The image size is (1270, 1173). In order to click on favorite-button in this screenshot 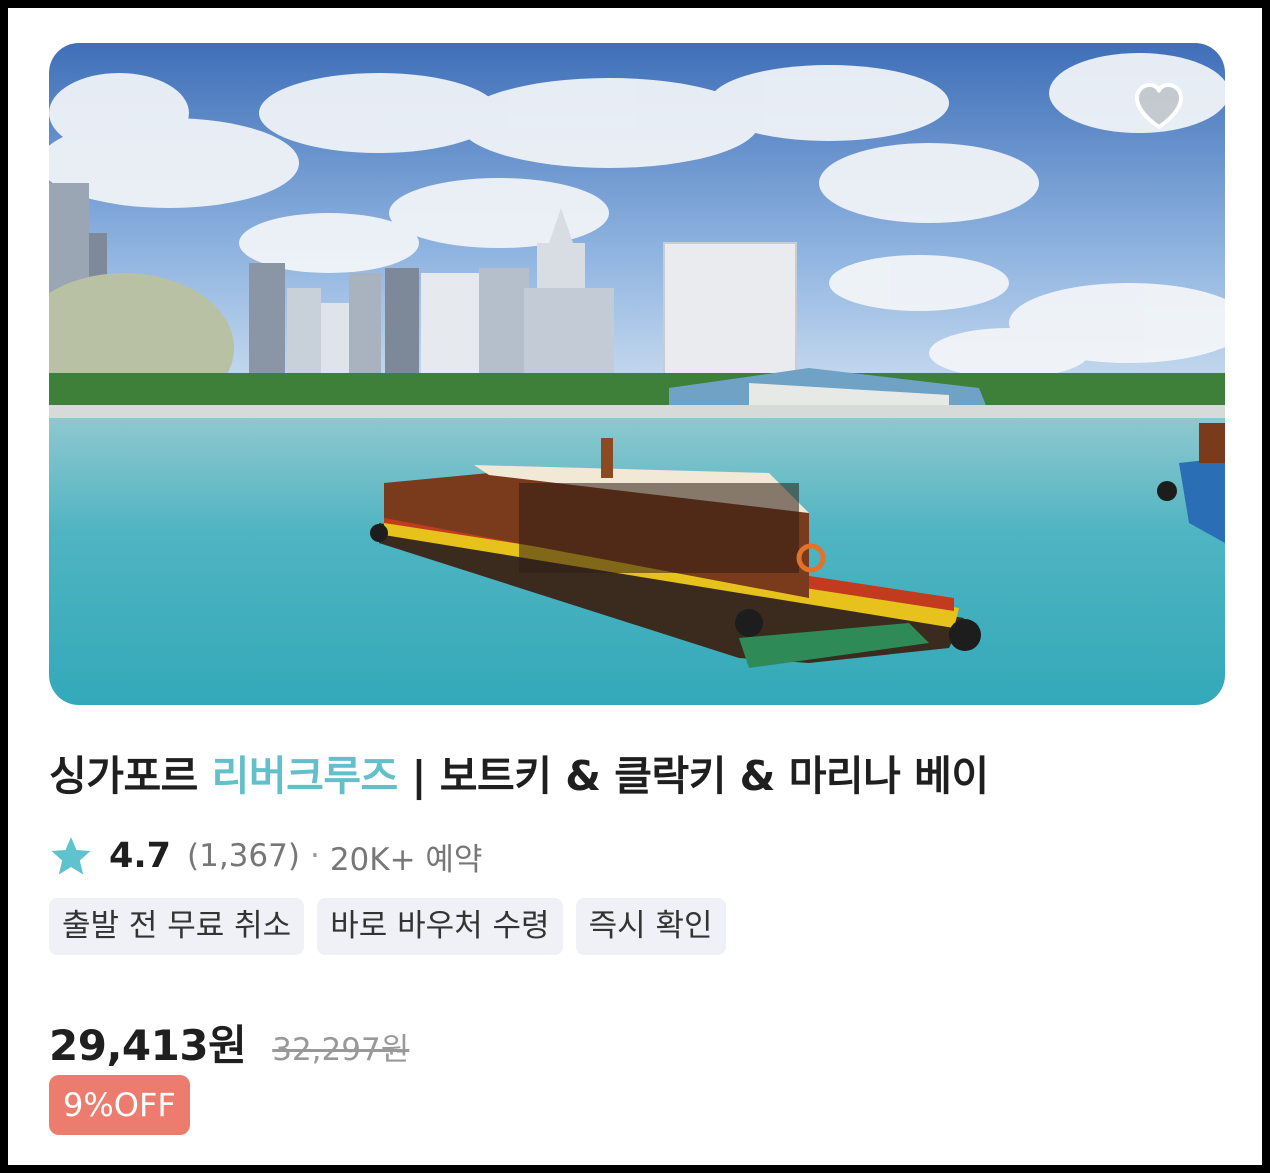, I will do `click(1159, 107)`.